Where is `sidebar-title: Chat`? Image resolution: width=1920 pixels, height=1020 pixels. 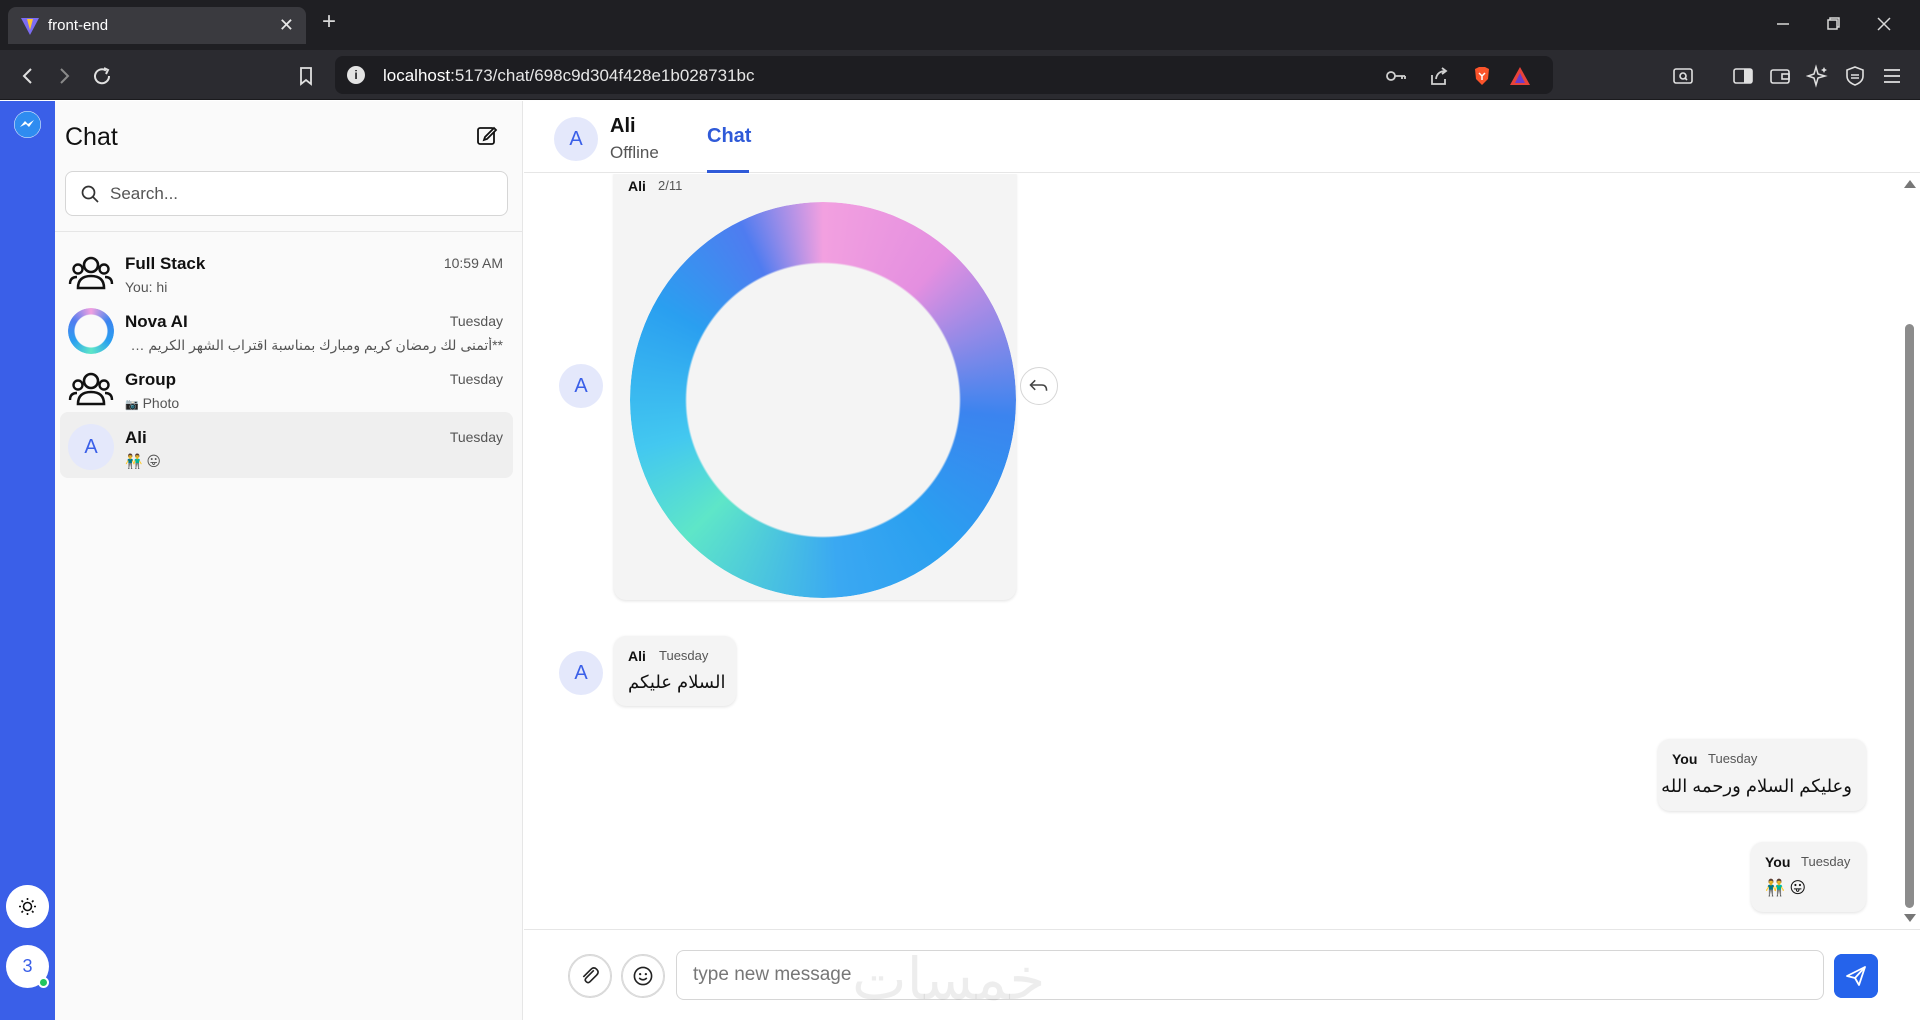
sidebar-title: Chat is located at coordinates (91, 137).